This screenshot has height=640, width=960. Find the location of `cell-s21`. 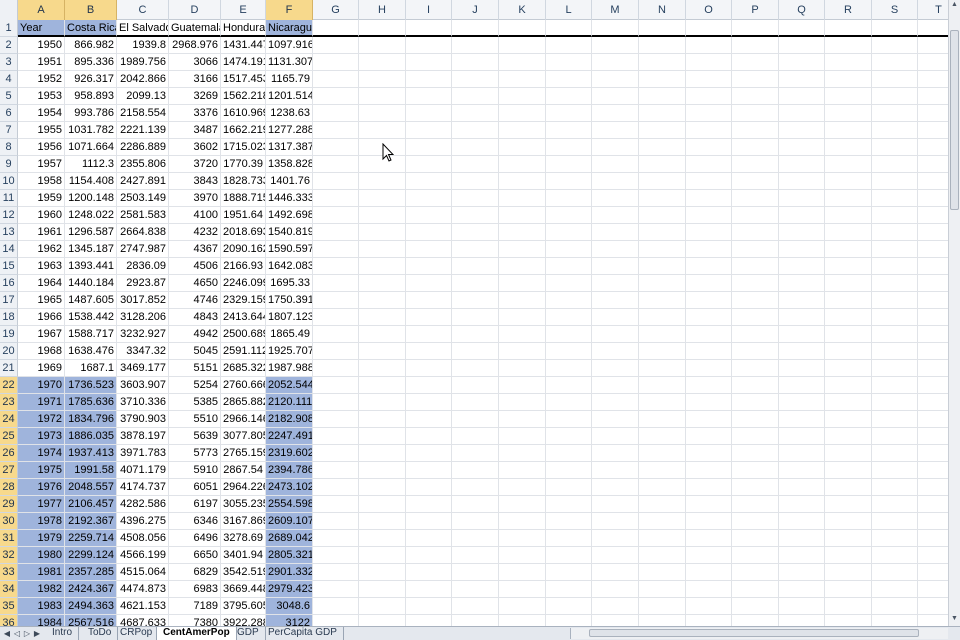

cell-s21 is located at coordinates (895, 368).